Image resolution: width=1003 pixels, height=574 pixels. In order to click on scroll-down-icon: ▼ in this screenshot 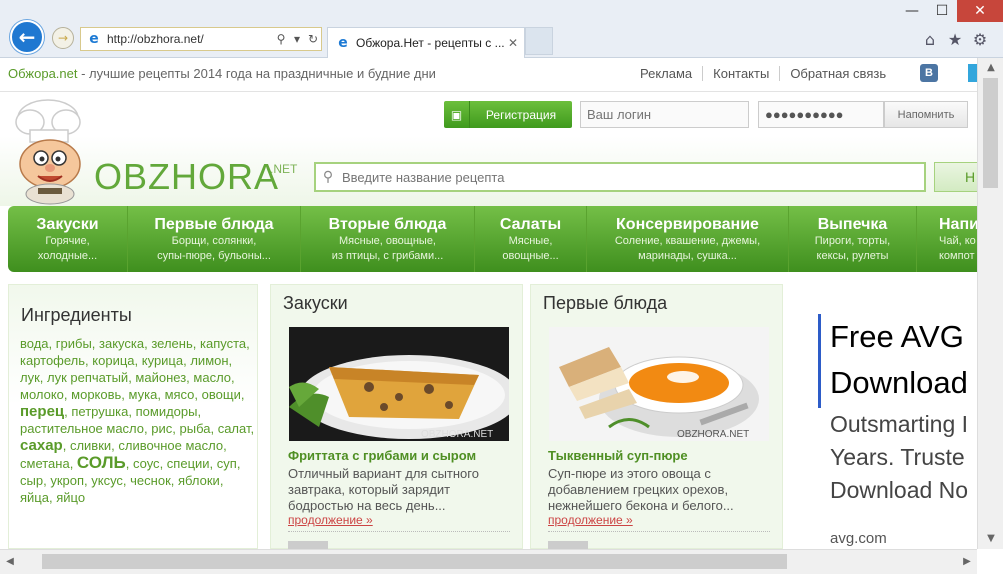, I will do `click(990, 539)`.